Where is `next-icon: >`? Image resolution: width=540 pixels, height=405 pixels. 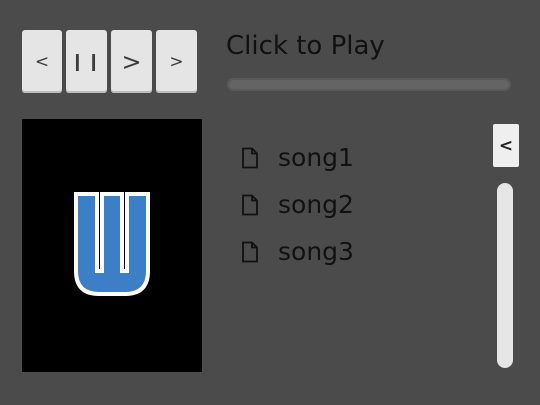 next-icon: > is located at coordinates (176, 61).